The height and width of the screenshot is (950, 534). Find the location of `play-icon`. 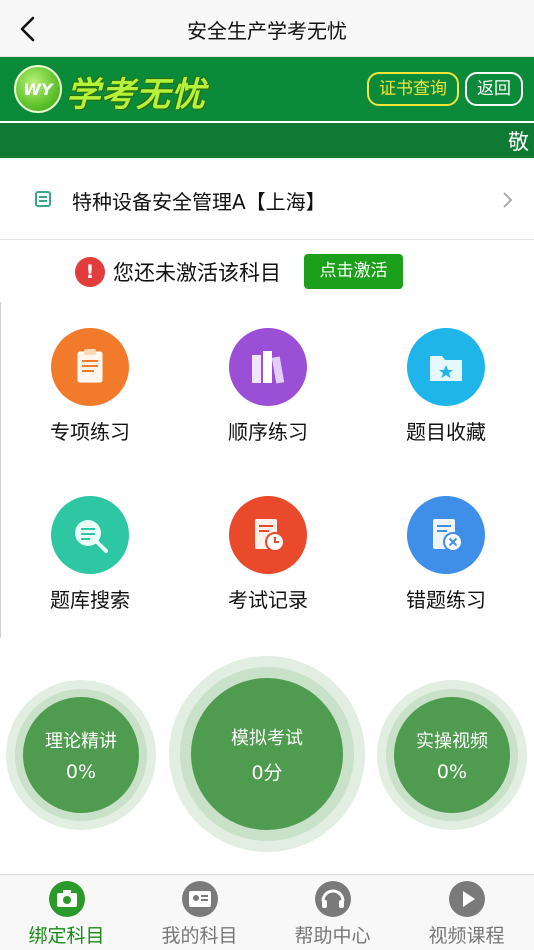

play-icon is located at coordinates (467, 899).